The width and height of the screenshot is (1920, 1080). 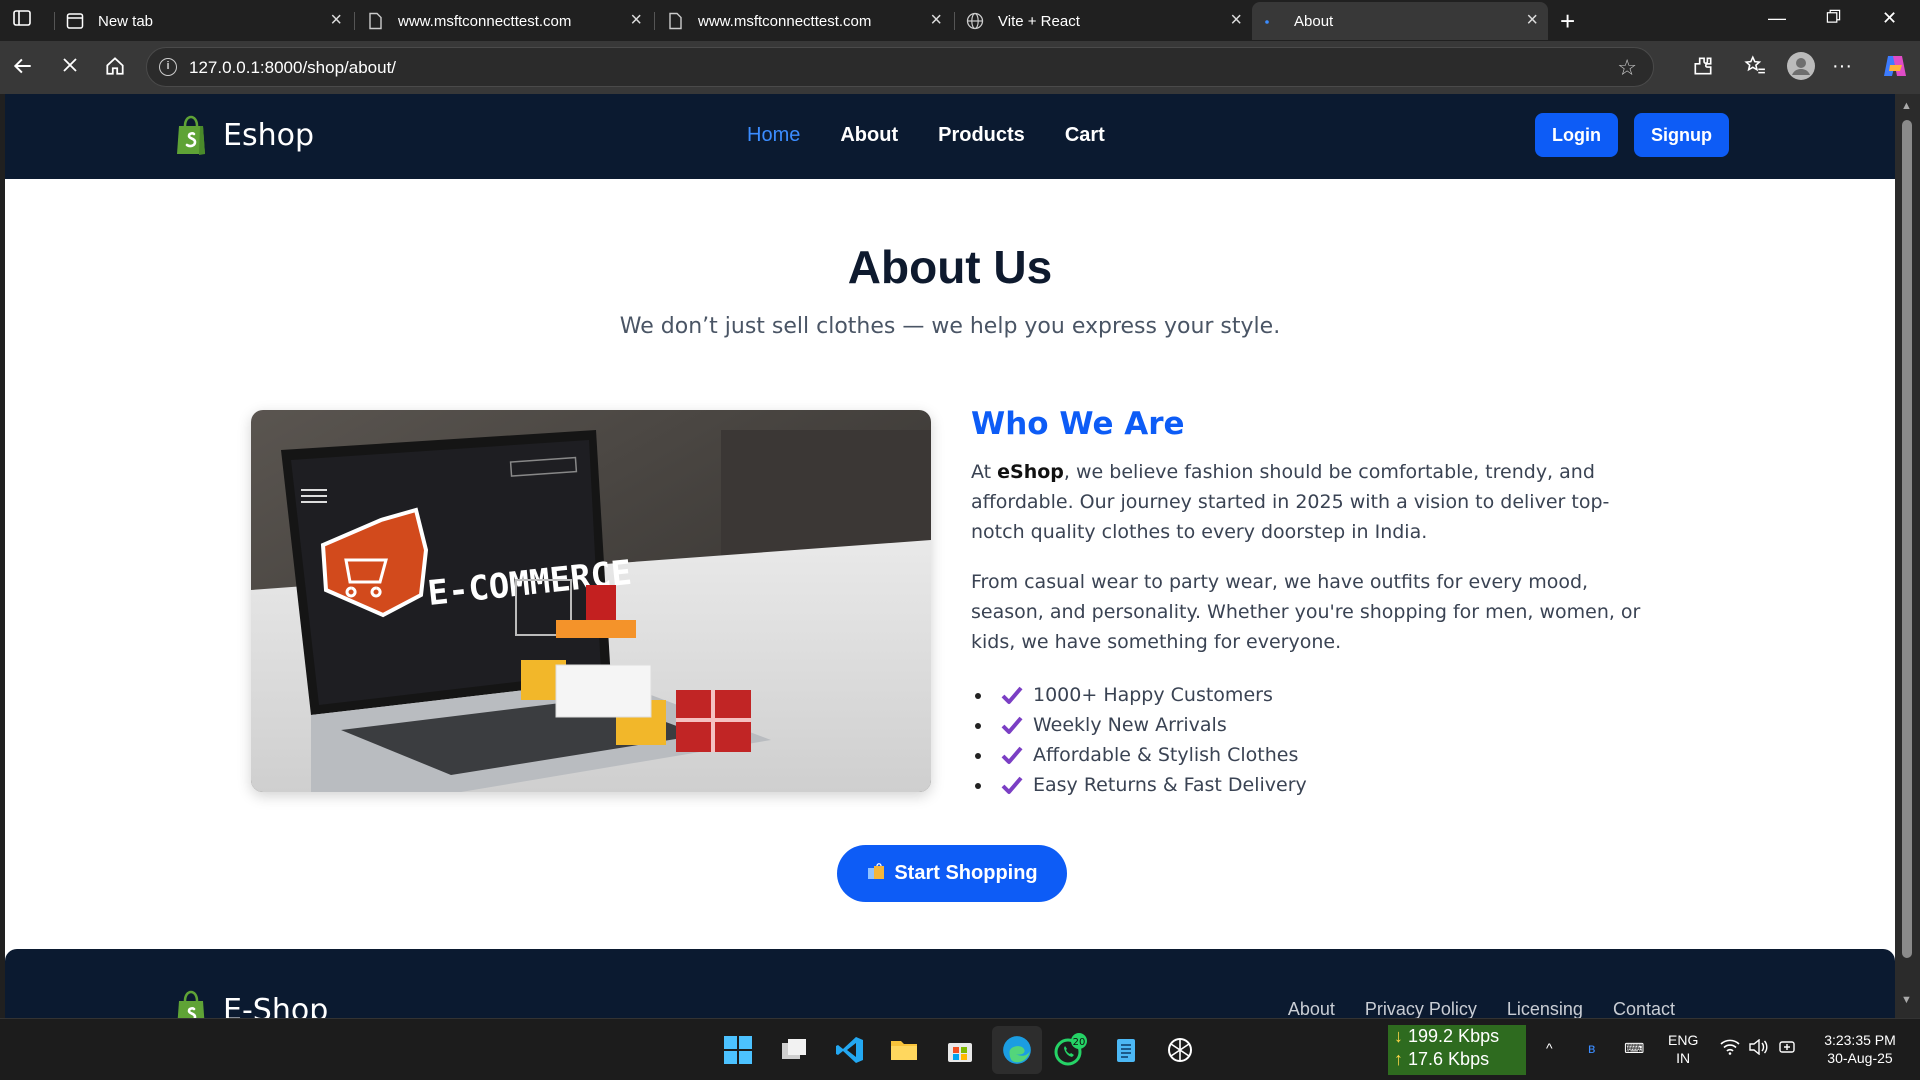 What do you see at coordinates (115, 69) in the screenshot?
I see `home-icon` at bounding box center [115, 69].